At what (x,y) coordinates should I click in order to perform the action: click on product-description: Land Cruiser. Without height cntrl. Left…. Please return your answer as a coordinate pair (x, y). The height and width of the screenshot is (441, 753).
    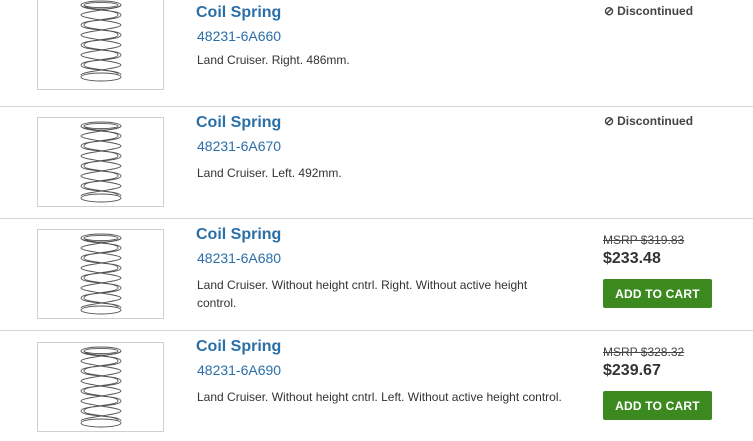
    Looking at the image, I should click on (379, 397).